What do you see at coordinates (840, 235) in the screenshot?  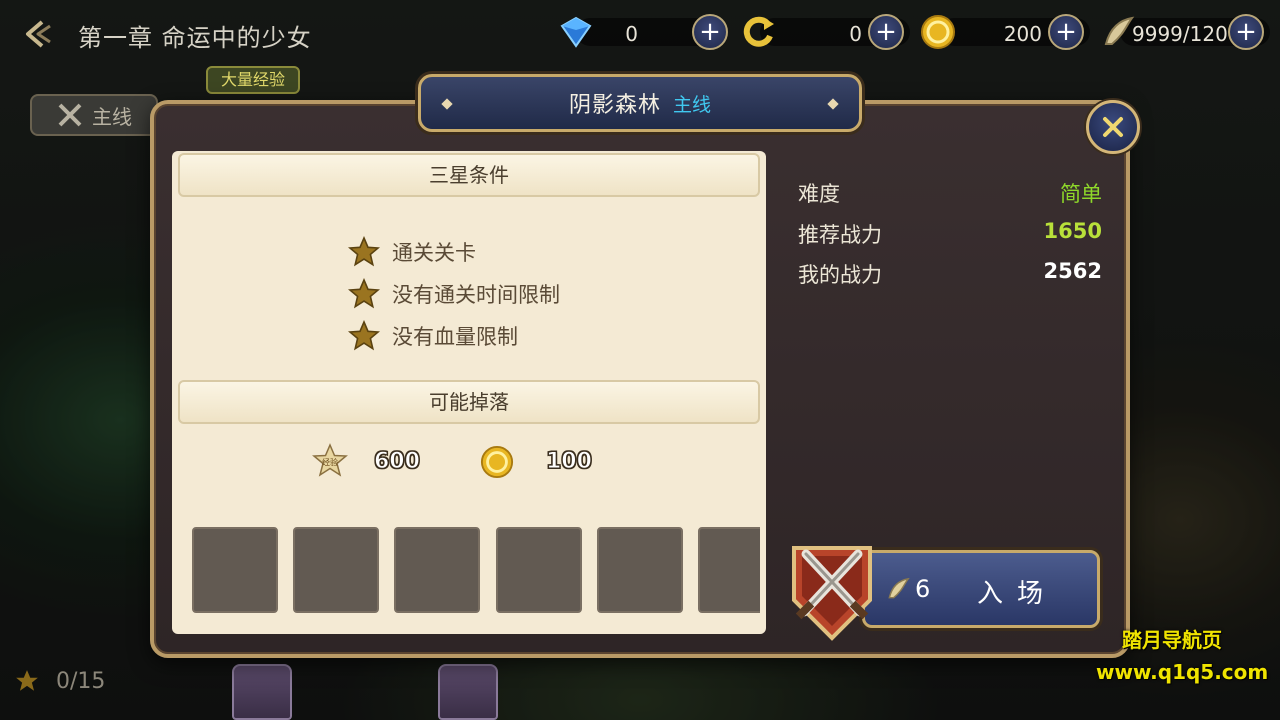 I see `recommended-power-label: 推荐战力` at bounding box center [840, 235].